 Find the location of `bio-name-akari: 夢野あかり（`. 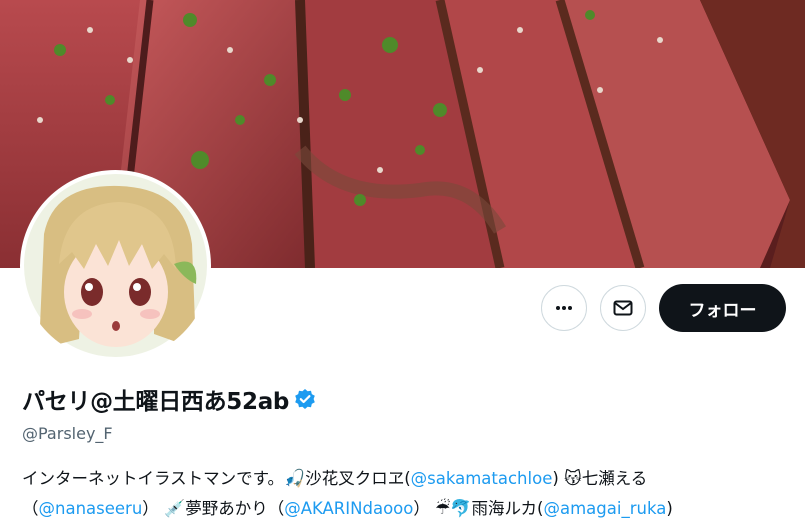

bio-name-akari: 夢野あかり（ is located at coordinates (235, 508).